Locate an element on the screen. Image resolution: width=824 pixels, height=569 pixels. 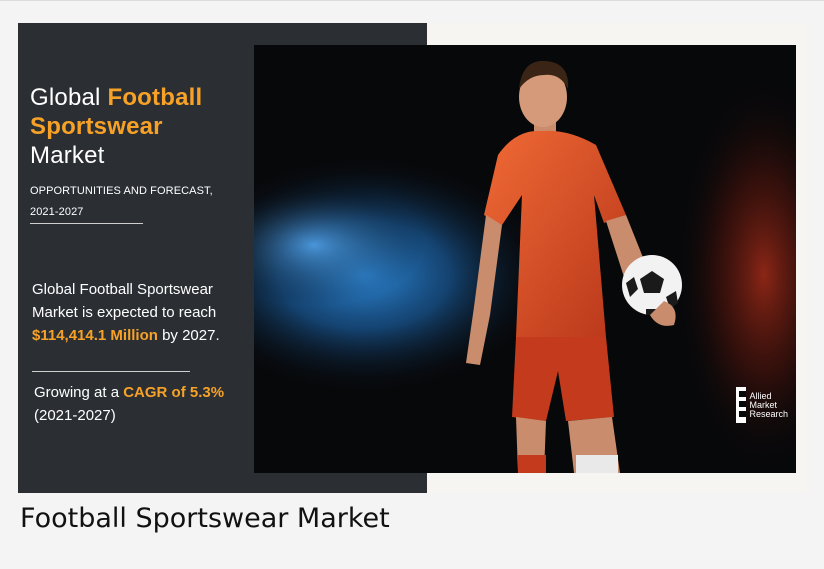
logo-line3: Research is located at coordinates (768, 413).